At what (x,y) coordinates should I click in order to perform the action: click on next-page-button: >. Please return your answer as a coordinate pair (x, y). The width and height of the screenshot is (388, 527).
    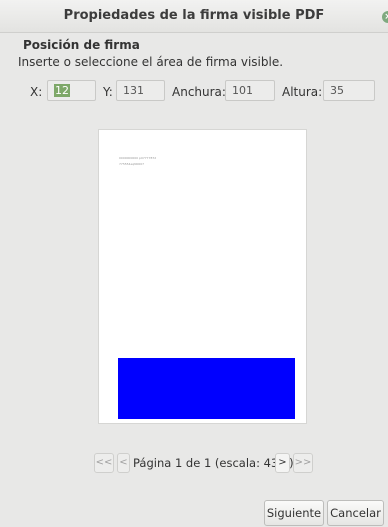
    Looking at the image, I should click on (282, 463).